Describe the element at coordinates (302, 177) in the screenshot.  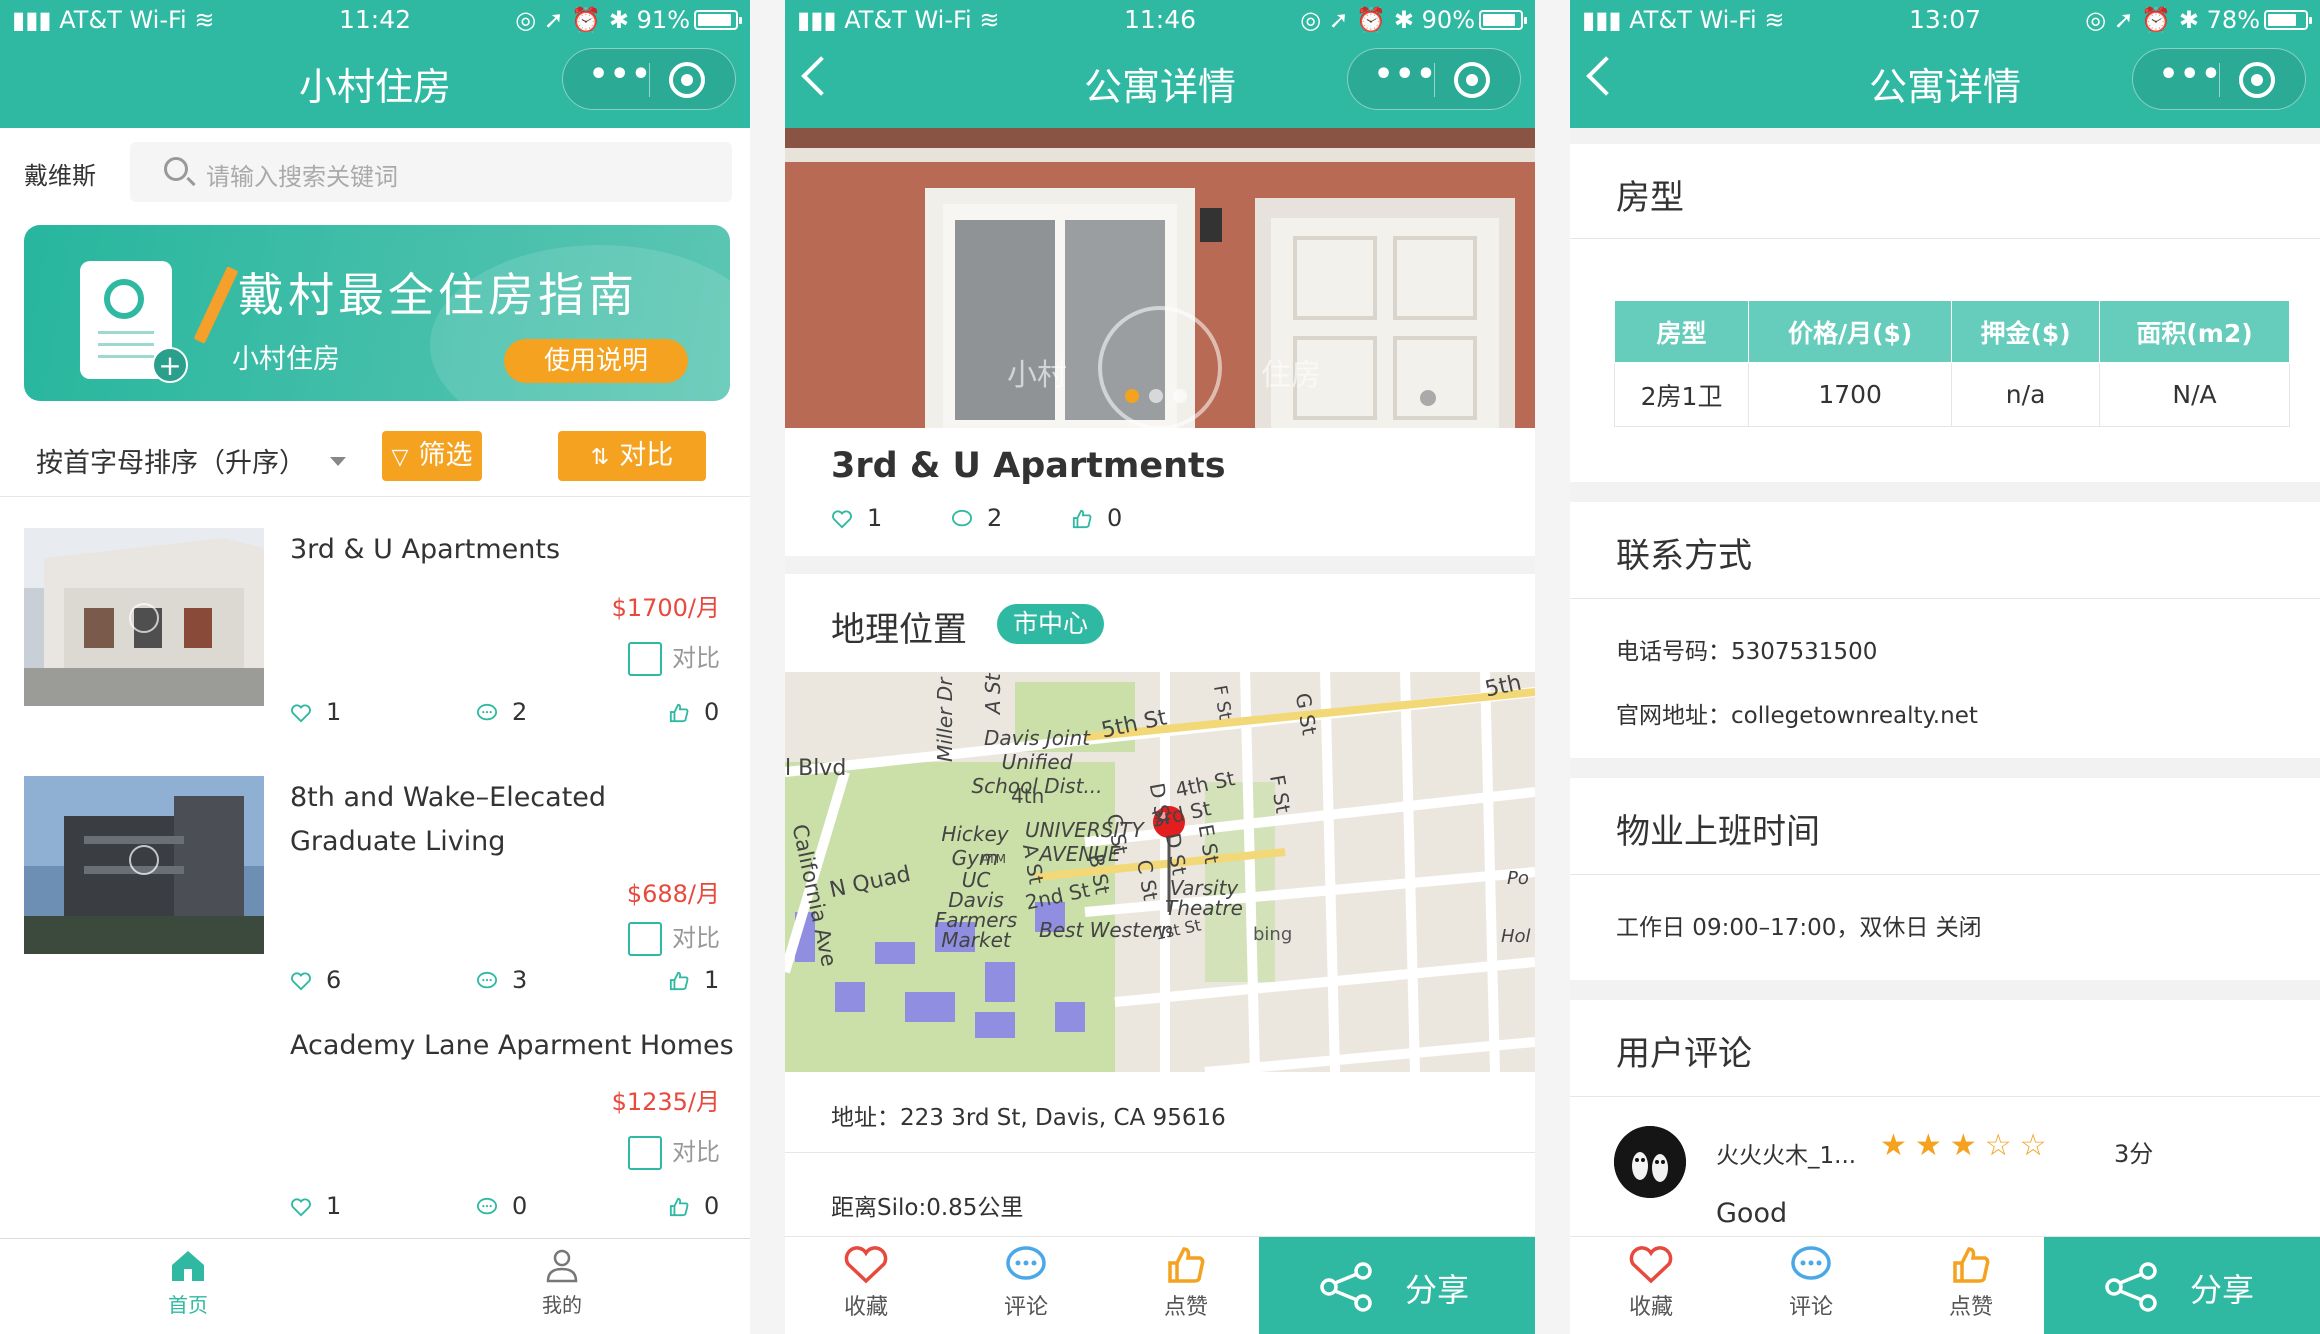
I see `search-placeholder: 请输入搜索关键词` at that location.